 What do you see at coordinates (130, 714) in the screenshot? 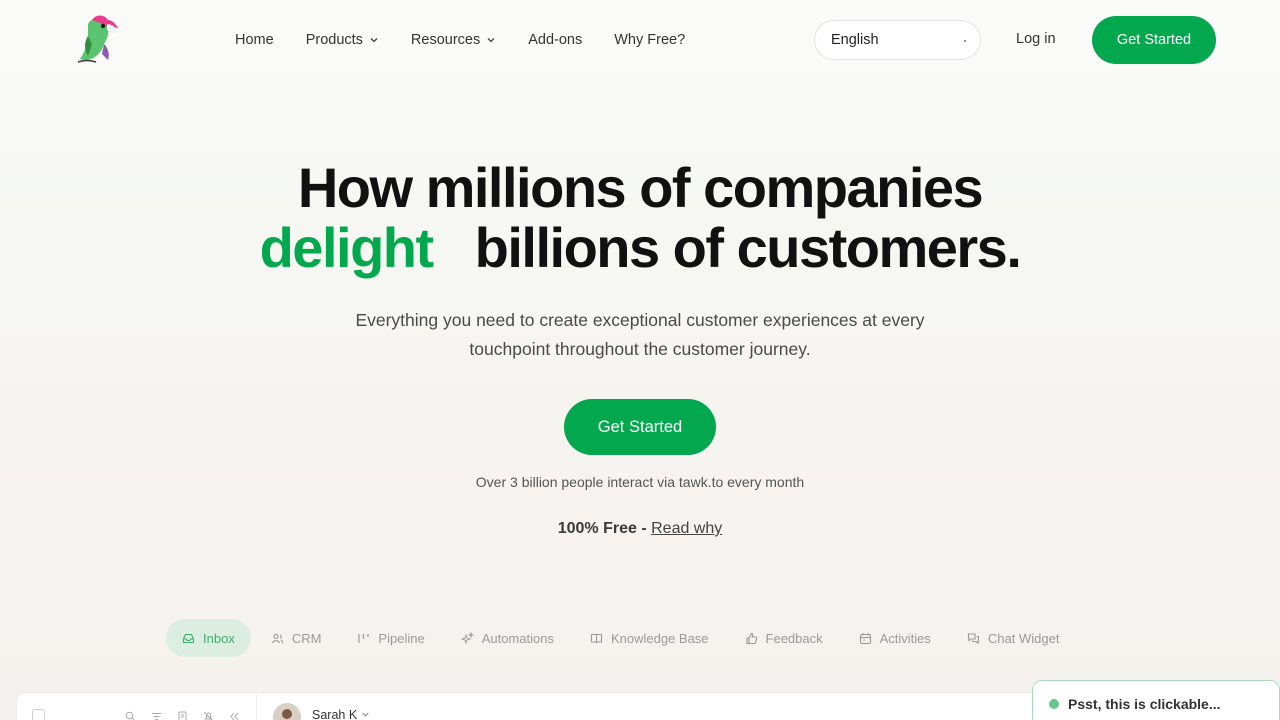
I see `search-icon` at bounding box center [130, 714].